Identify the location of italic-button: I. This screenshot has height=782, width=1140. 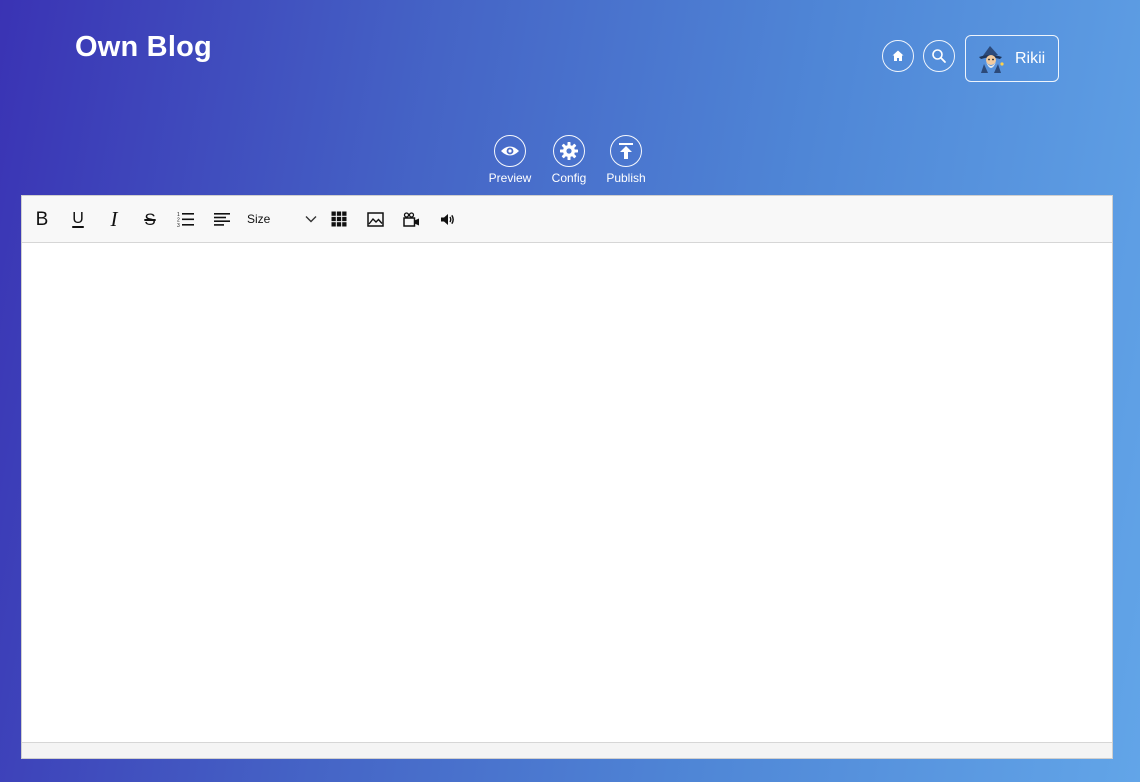
(114, 219).